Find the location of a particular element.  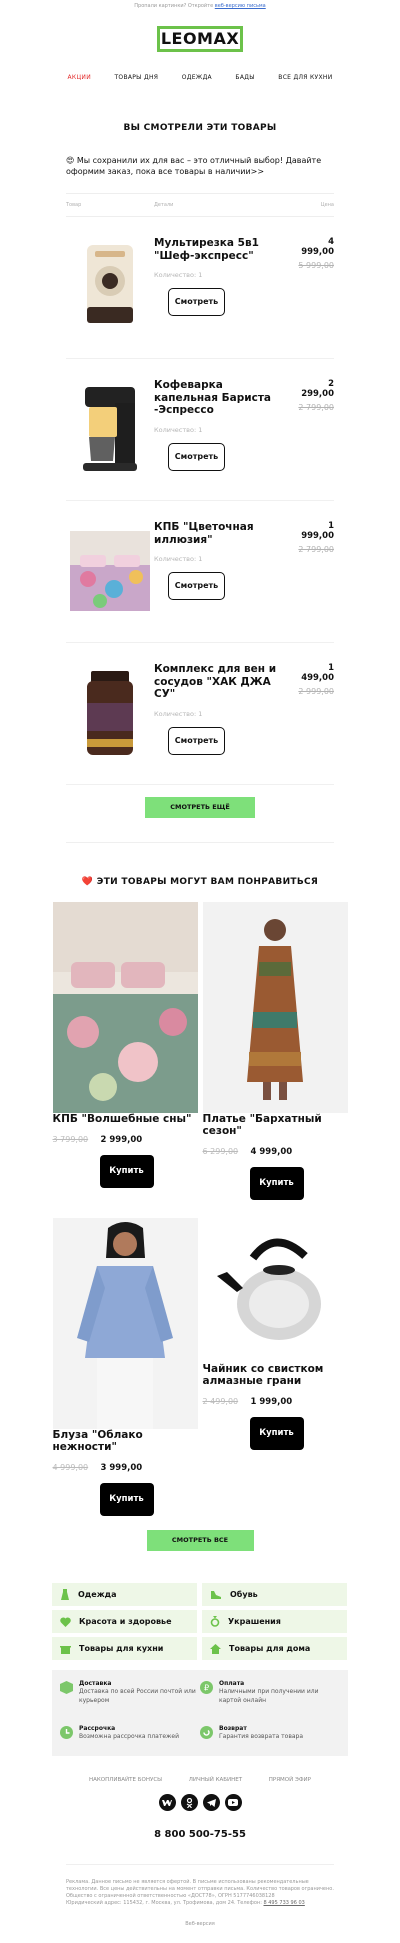

viewed-title: ВЫ СМОТРЕЛИ ЭТИ ТОВАРЫ is located at coordinates (200, 128).